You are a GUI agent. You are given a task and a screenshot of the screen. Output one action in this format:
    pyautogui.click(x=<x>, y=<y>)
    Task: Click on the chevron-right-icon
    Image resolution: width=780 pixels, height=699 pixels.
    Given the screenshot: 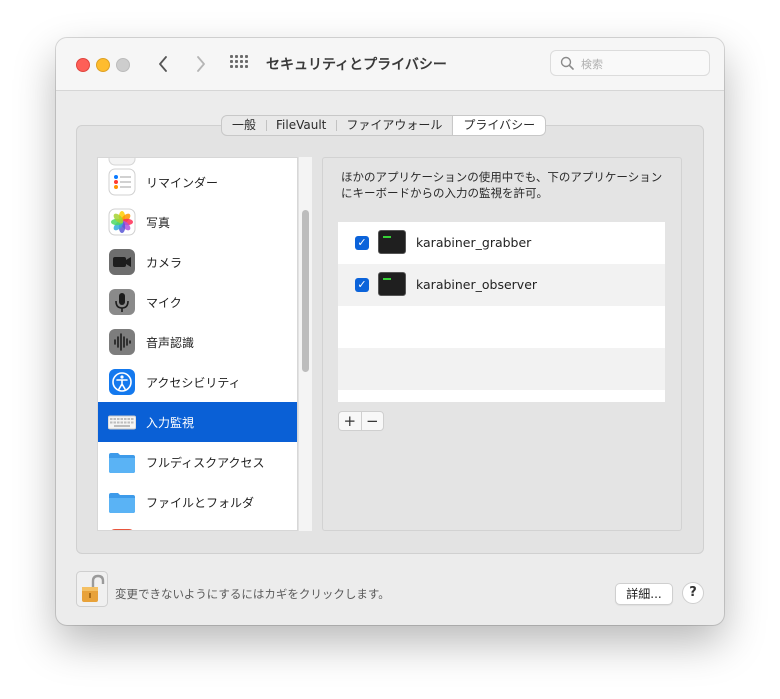 What is the action you would take?
    pyautogui.click(x=201, y=64)
    